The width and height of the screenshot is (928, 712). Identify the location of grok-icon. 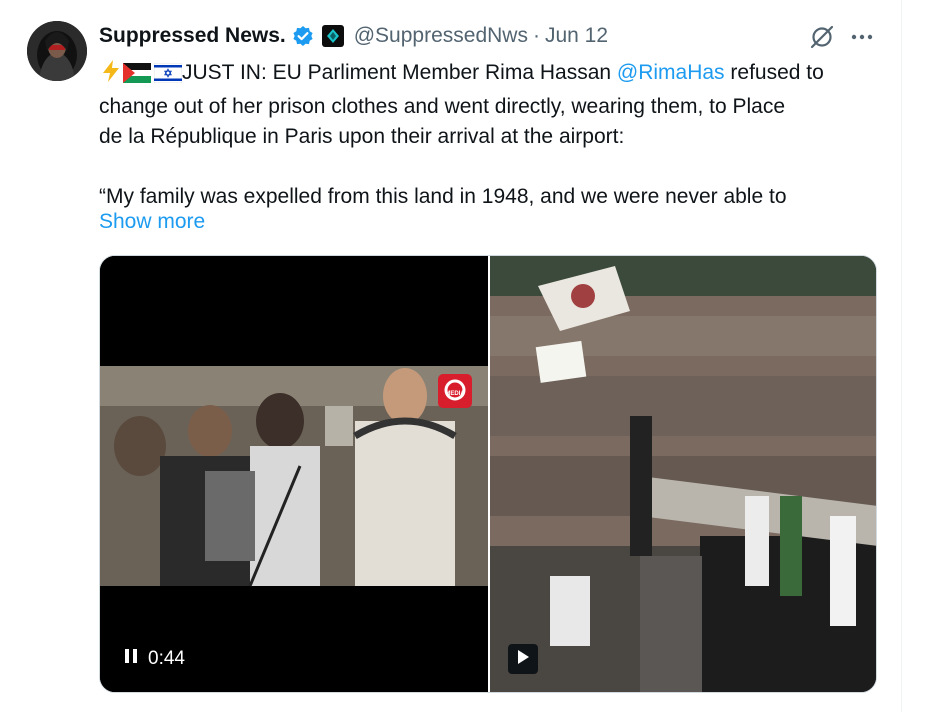
(822, 37).